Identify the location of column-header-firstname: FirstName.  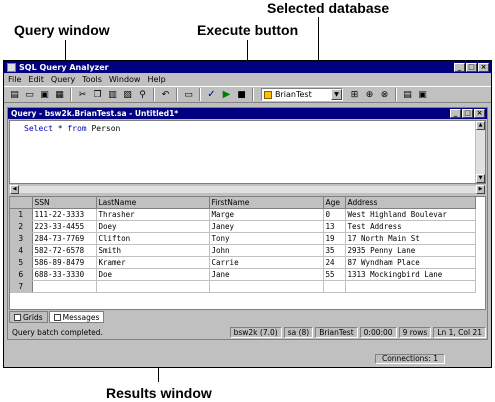
(266, 203).